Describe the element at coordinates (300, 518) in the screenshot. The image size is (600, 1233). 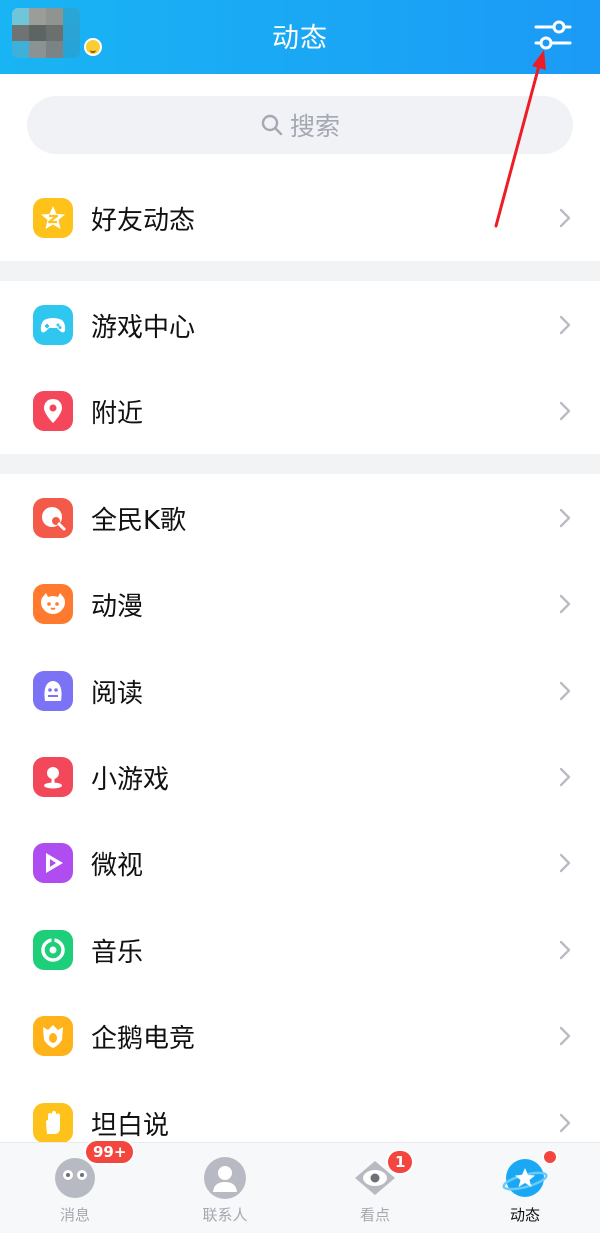
I see `list-item-karaoke: 全民K歌` at that location.